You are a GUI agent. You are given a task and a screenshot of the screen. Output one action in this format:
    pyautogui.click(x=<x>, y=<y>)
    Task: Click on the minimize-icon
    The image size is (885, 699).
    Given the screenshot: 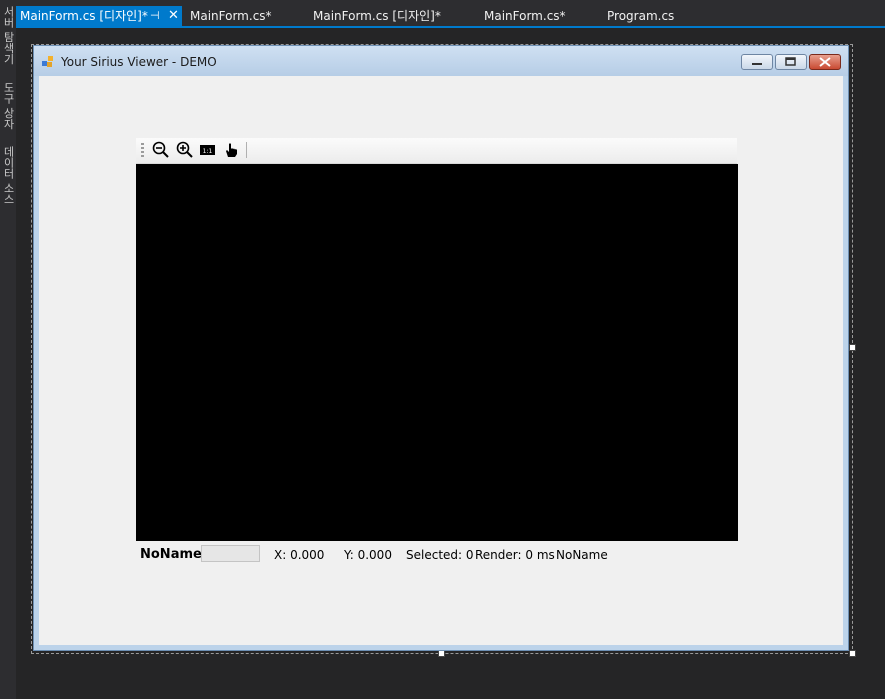 What is the action you would take?
    pyautogui.click(x=757, y=64)
    